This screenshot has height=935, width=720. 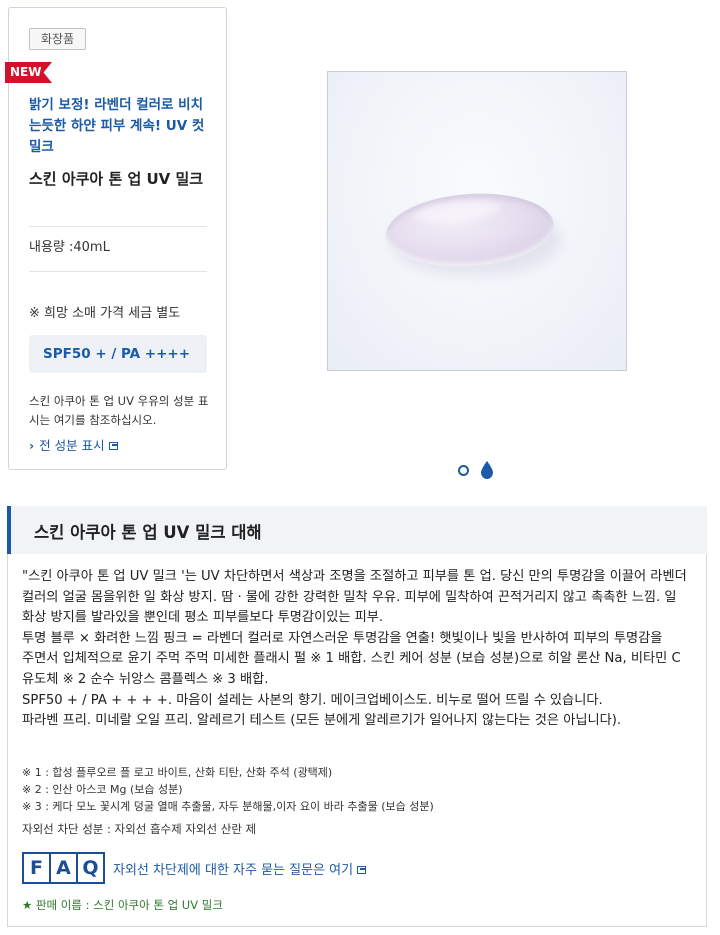 I want to click on faq-logo-icon: F A Q, so click(x=63, y=868).